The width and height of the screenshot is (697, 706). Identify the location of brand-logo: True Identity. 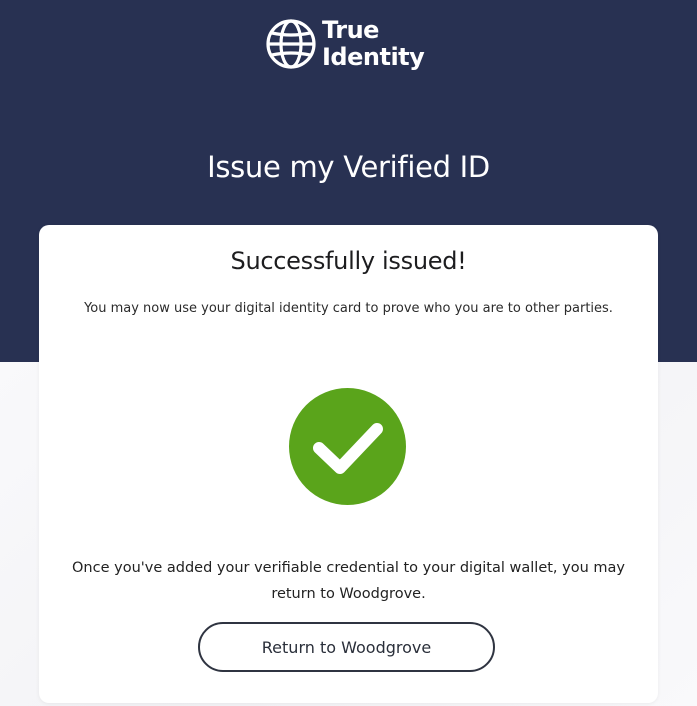
(344, 44).